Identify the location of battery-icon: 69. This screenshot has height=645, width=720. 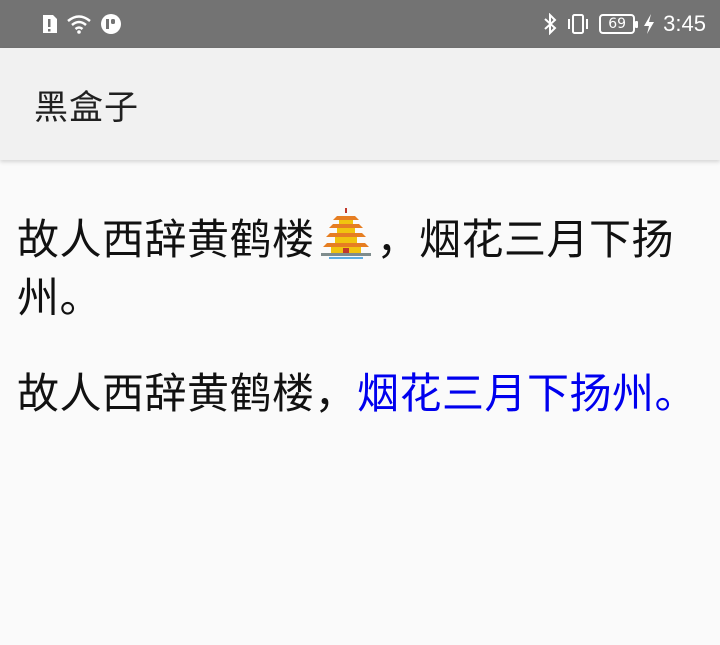
(619, 24).